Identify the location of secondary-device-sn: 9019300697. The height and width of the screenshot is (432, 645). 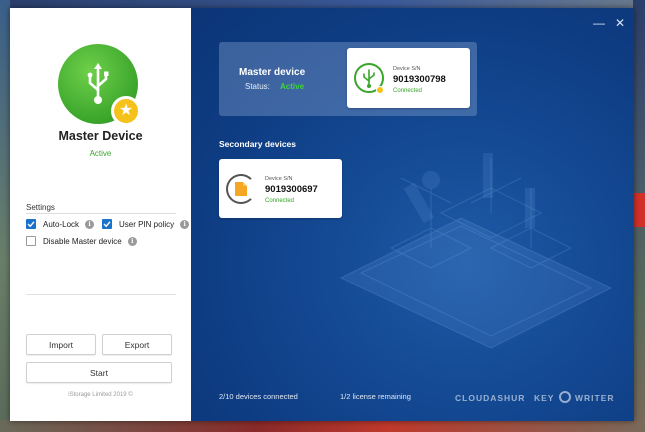
(291, 189).